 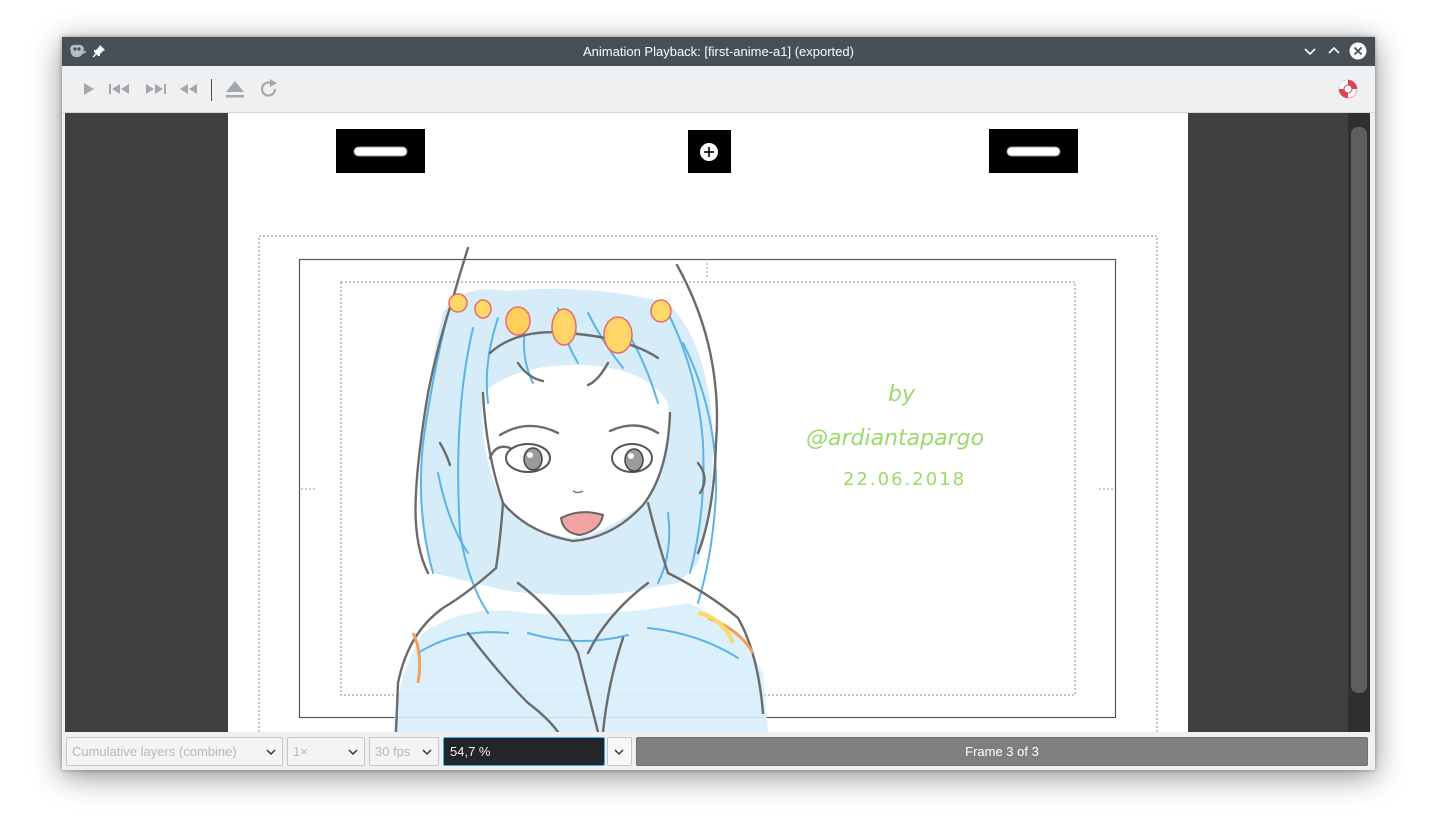 What do you see at coordinates (211, 90) in the screenshot?
I see `toolbar-separator` at bounding box center [211, 90].